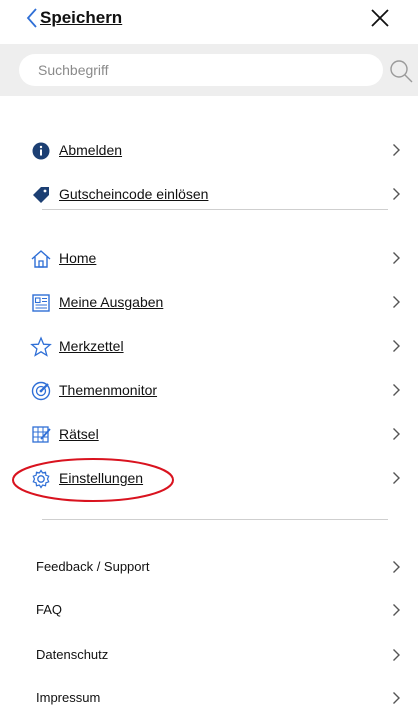 This screenshot has height=717, width=418. What do you see at coordinates (41, 151) in the screenshot?
I see `info-icon` at bounding box center [41, 151].